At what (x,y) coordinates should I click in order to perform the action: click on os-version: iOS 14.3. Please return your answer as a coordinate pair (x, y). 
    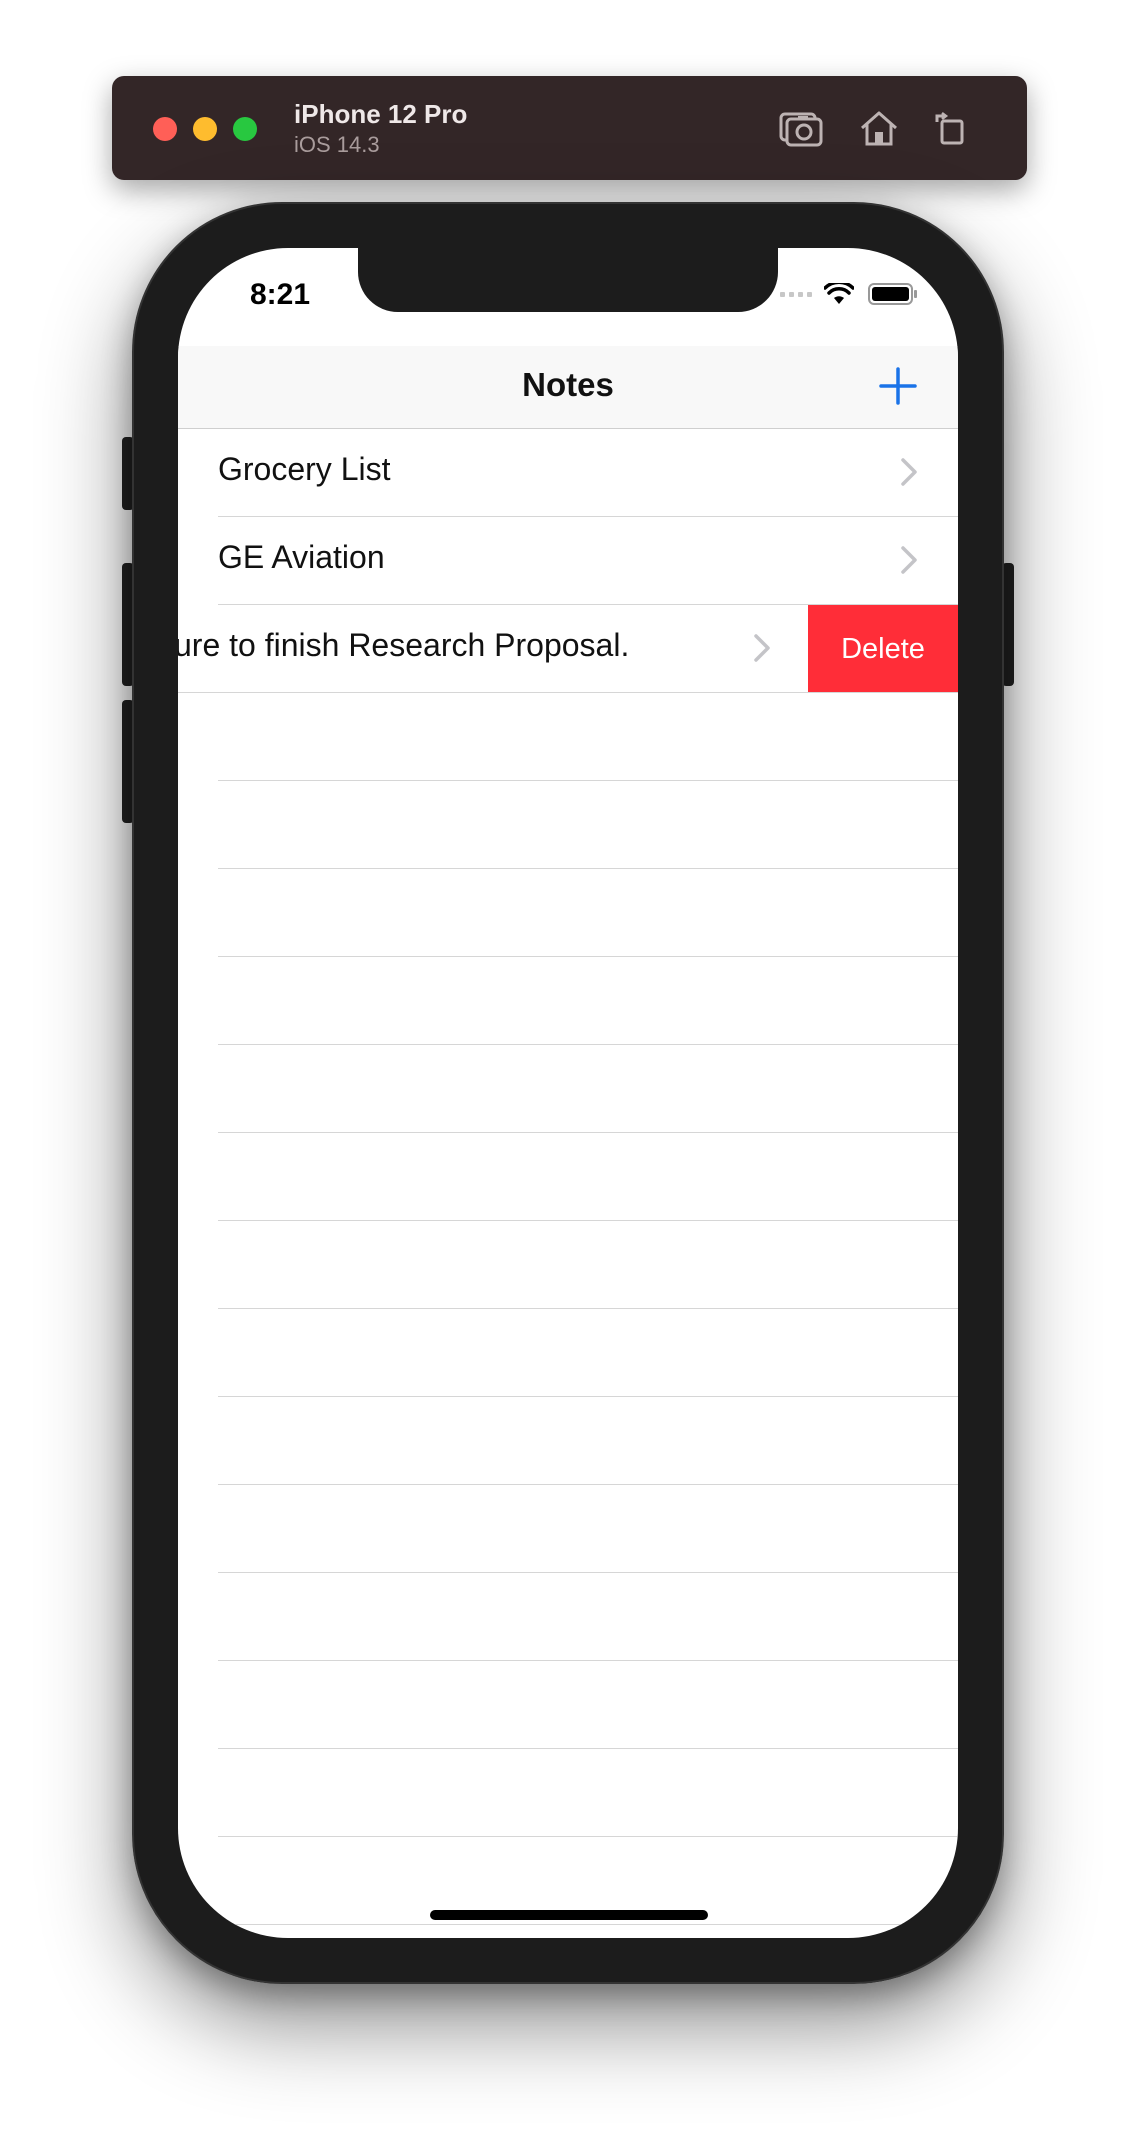
    Looking at the image, I should click on (337, 144).